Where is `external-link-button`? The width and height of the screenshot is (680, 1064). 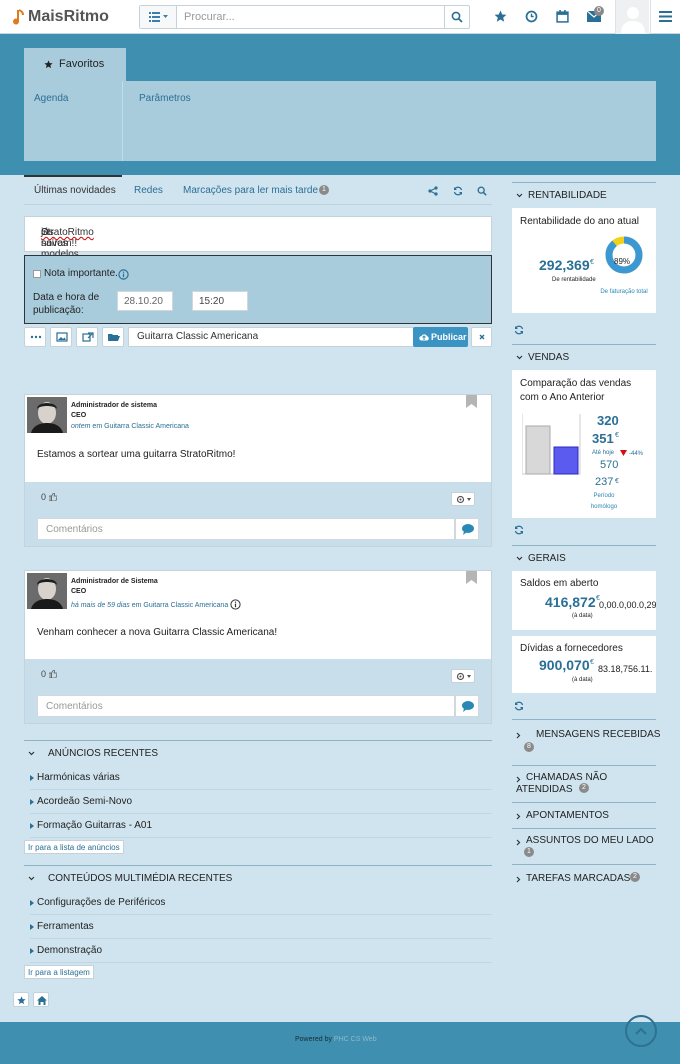 external-link-button is located at coordinates (87, 337).